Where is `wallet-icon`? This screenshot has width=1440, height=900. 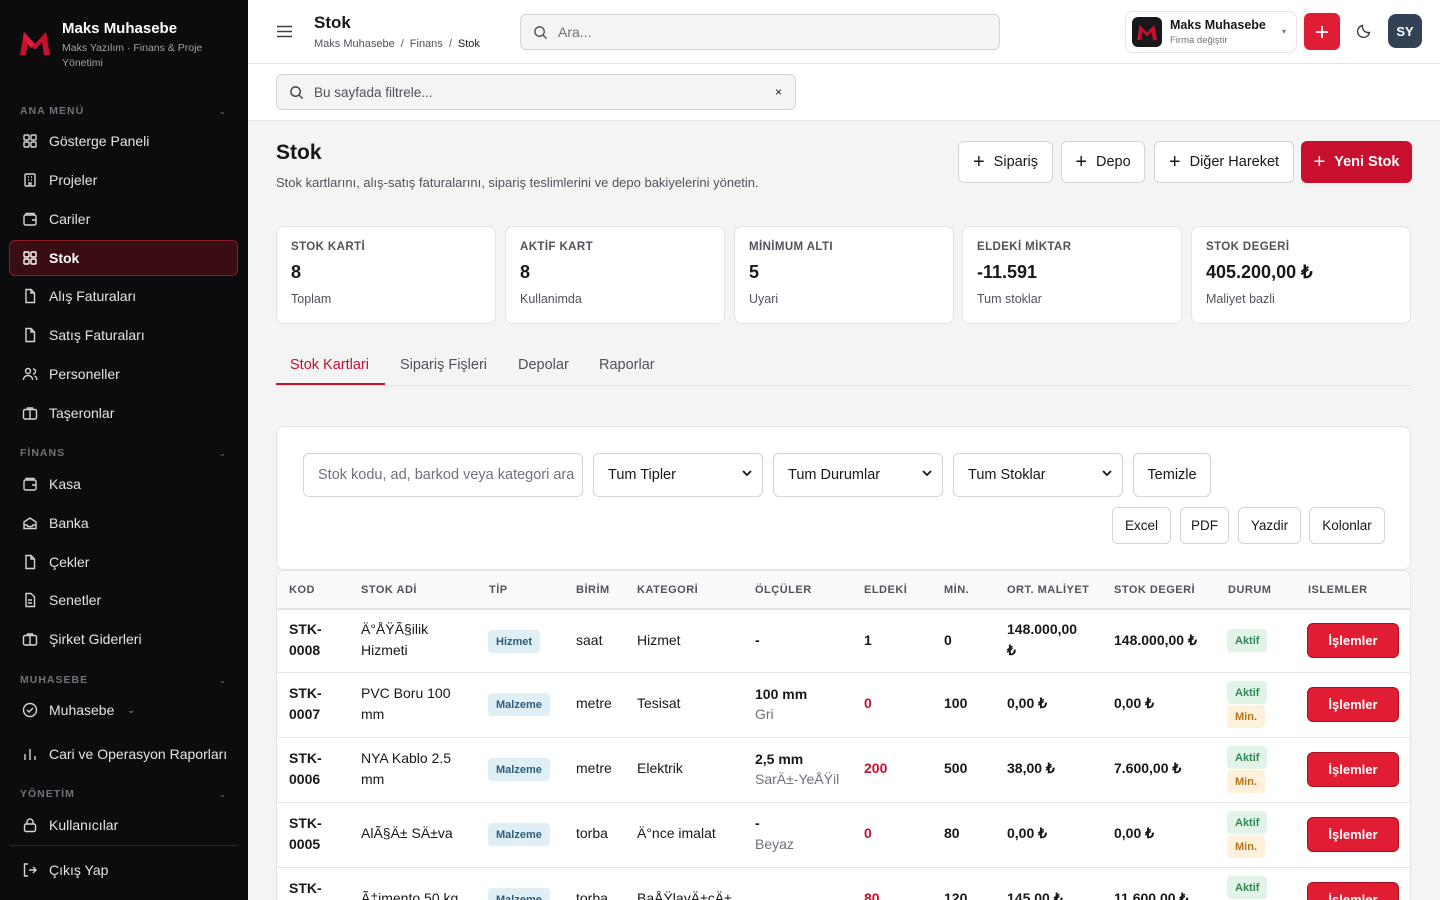
wallet-icon is located at coordinates (30, 219).